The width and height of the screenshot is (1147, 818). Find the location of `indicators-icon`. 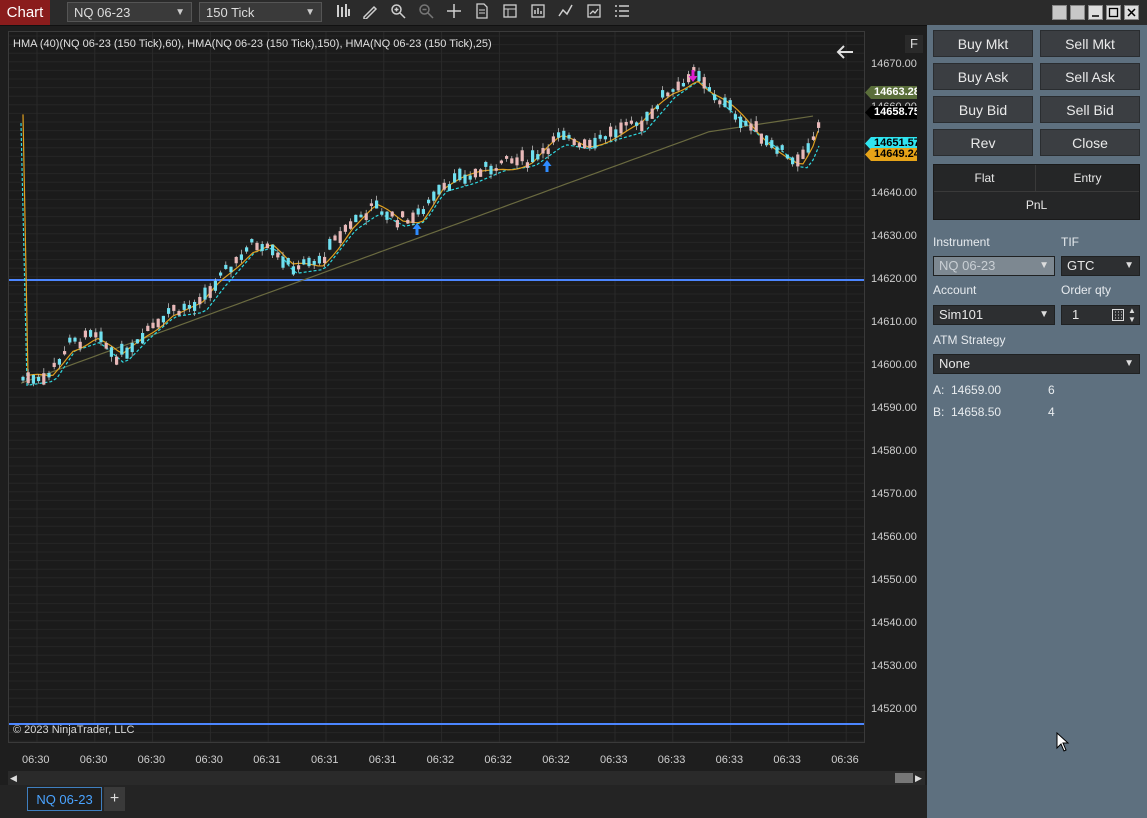

indicators-icon is located at coordinates (566, 12).